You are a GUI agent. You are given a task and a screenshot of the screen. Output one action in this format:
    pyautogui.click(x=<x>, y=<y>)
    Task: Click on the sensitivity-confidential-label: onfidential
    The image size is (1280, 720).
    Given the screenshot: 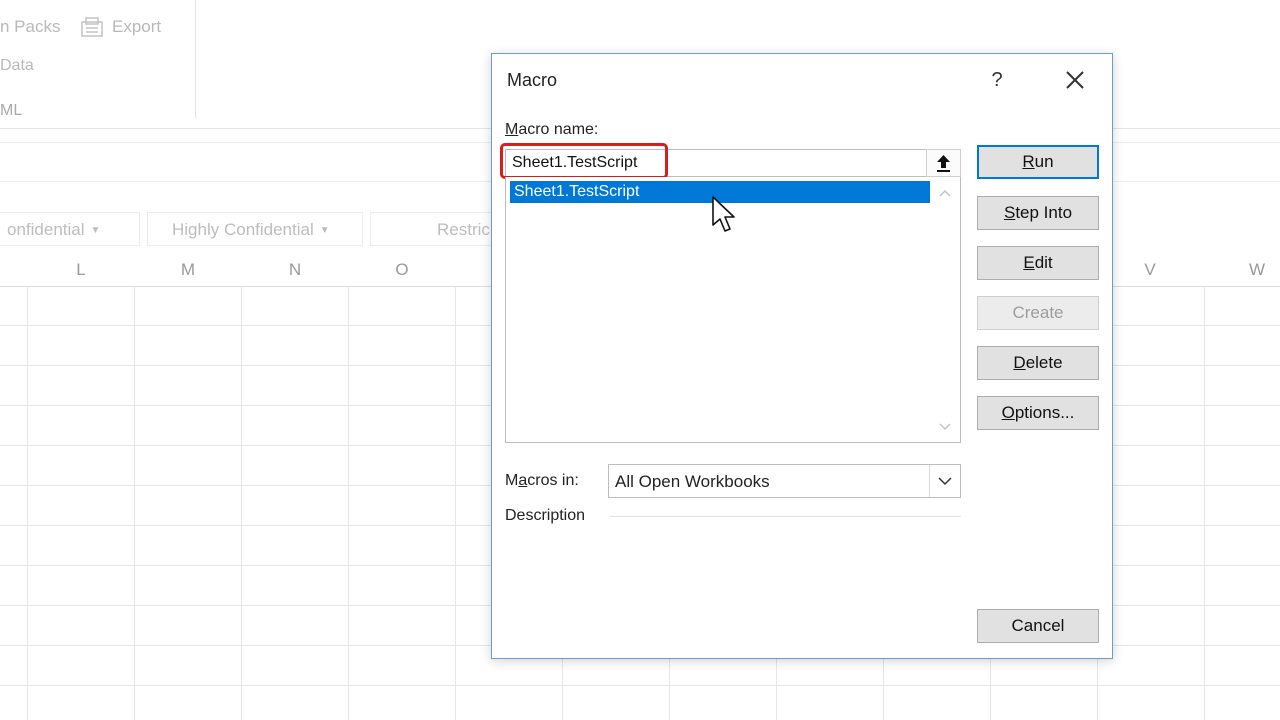 What is the action you would take?
    pyautogui.click(x=46, y=229)
    